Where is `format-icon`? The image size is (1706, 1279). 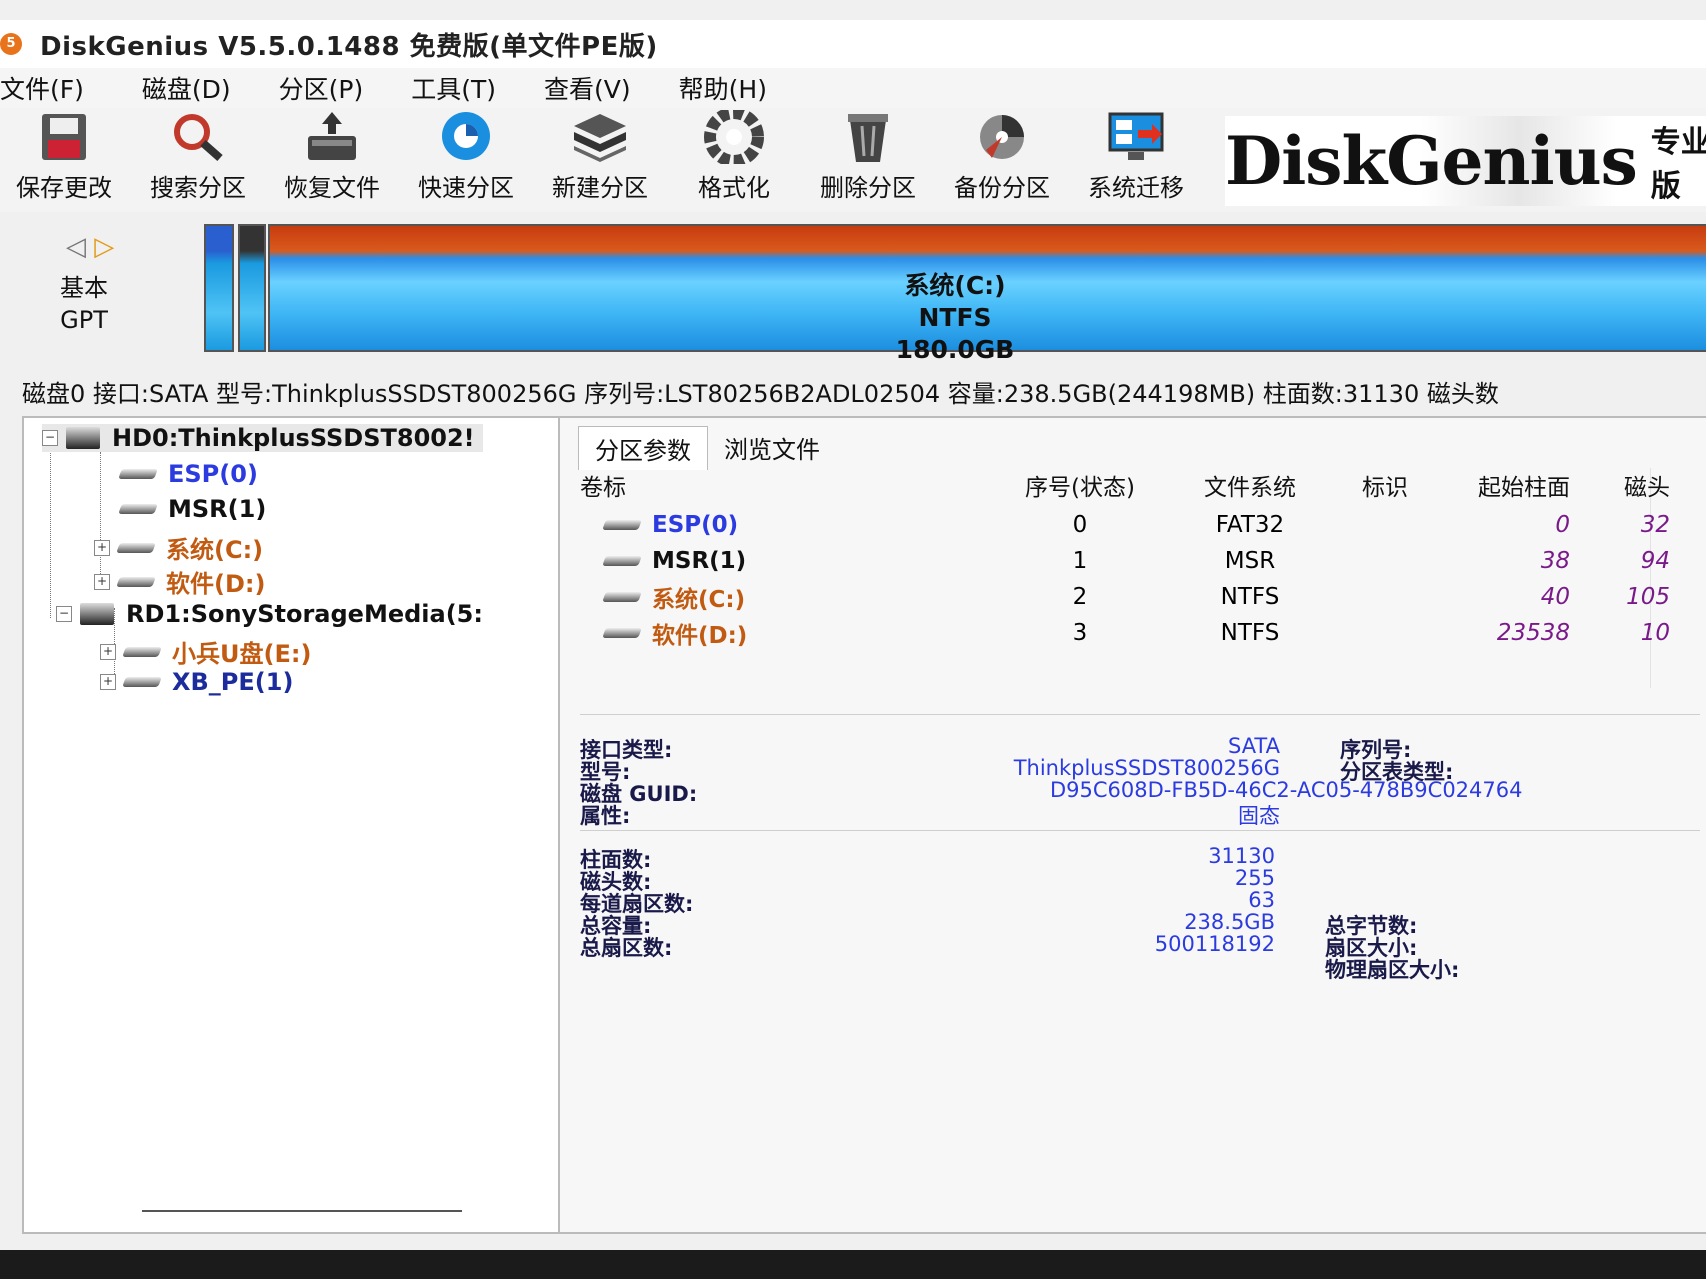 format-icon is located at coordinates (734, 137).